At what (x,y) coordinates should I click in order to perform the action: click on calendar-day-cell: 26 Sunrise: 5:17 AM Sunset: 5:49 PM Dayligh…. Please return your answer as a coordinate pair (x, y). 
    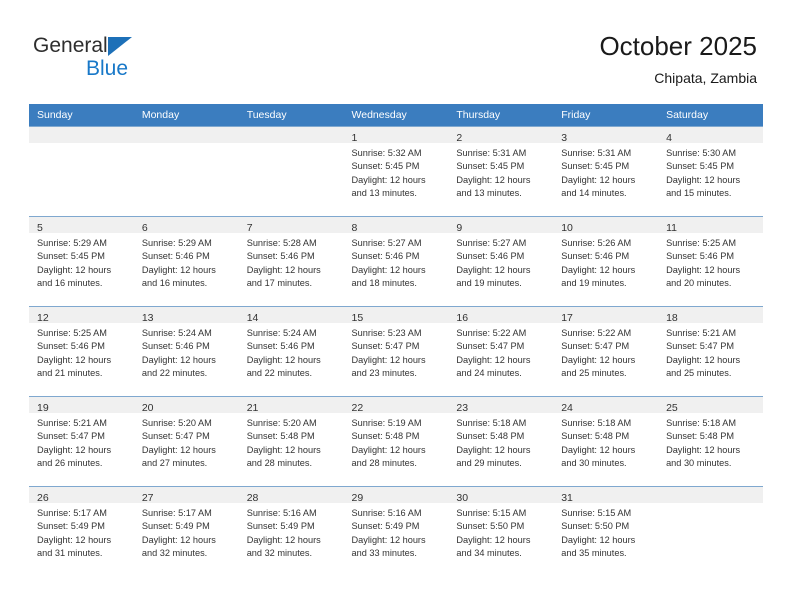
    Looking at the image, I should click on (81, 531).